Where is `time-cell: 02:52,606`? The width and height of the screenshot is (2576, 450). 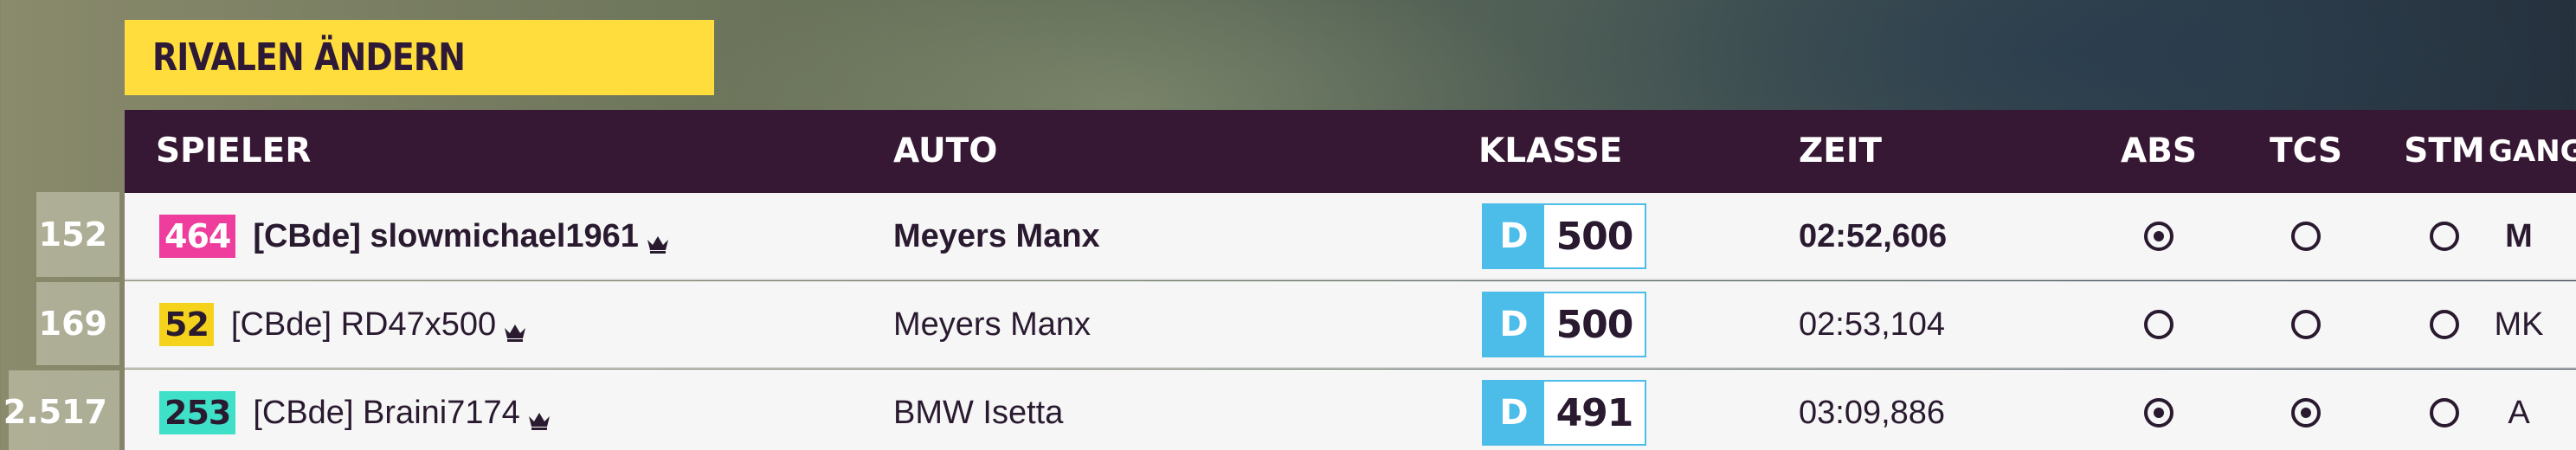 time-cell: 02:52,606 is located at coordinates (1873, 236).